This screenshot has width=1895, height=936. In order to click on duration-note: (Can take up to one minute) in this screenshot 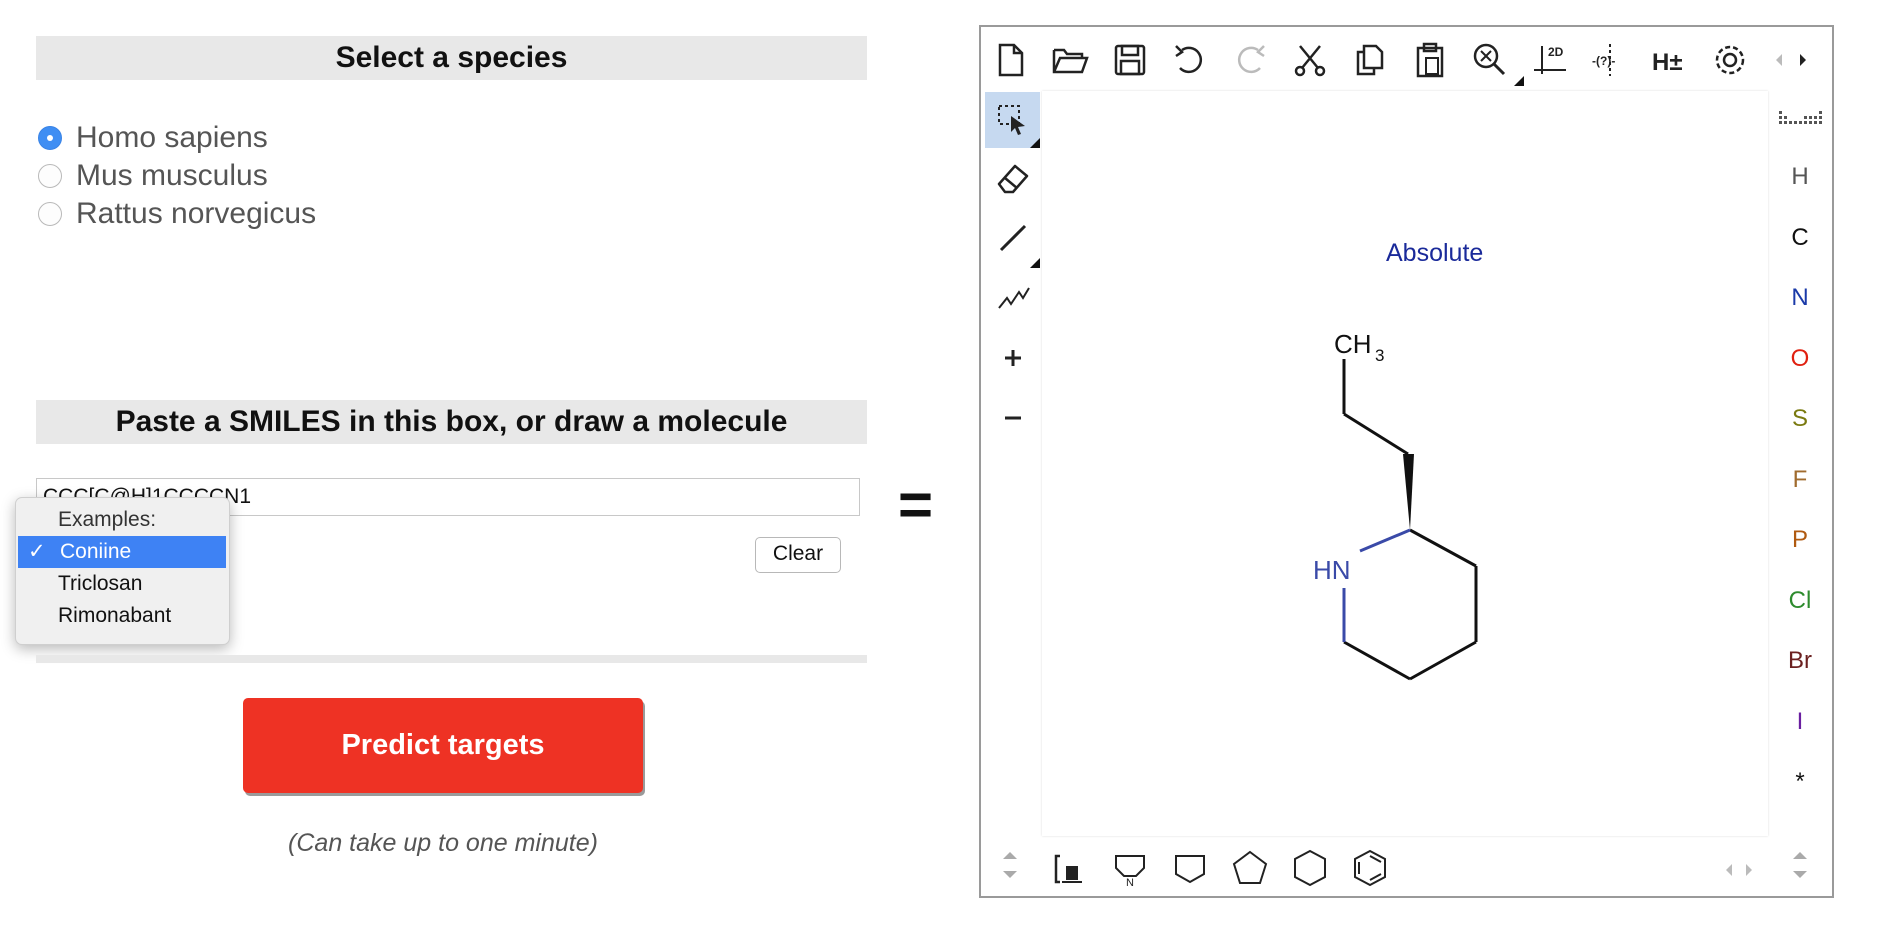, I will do `click(443, 843)`.